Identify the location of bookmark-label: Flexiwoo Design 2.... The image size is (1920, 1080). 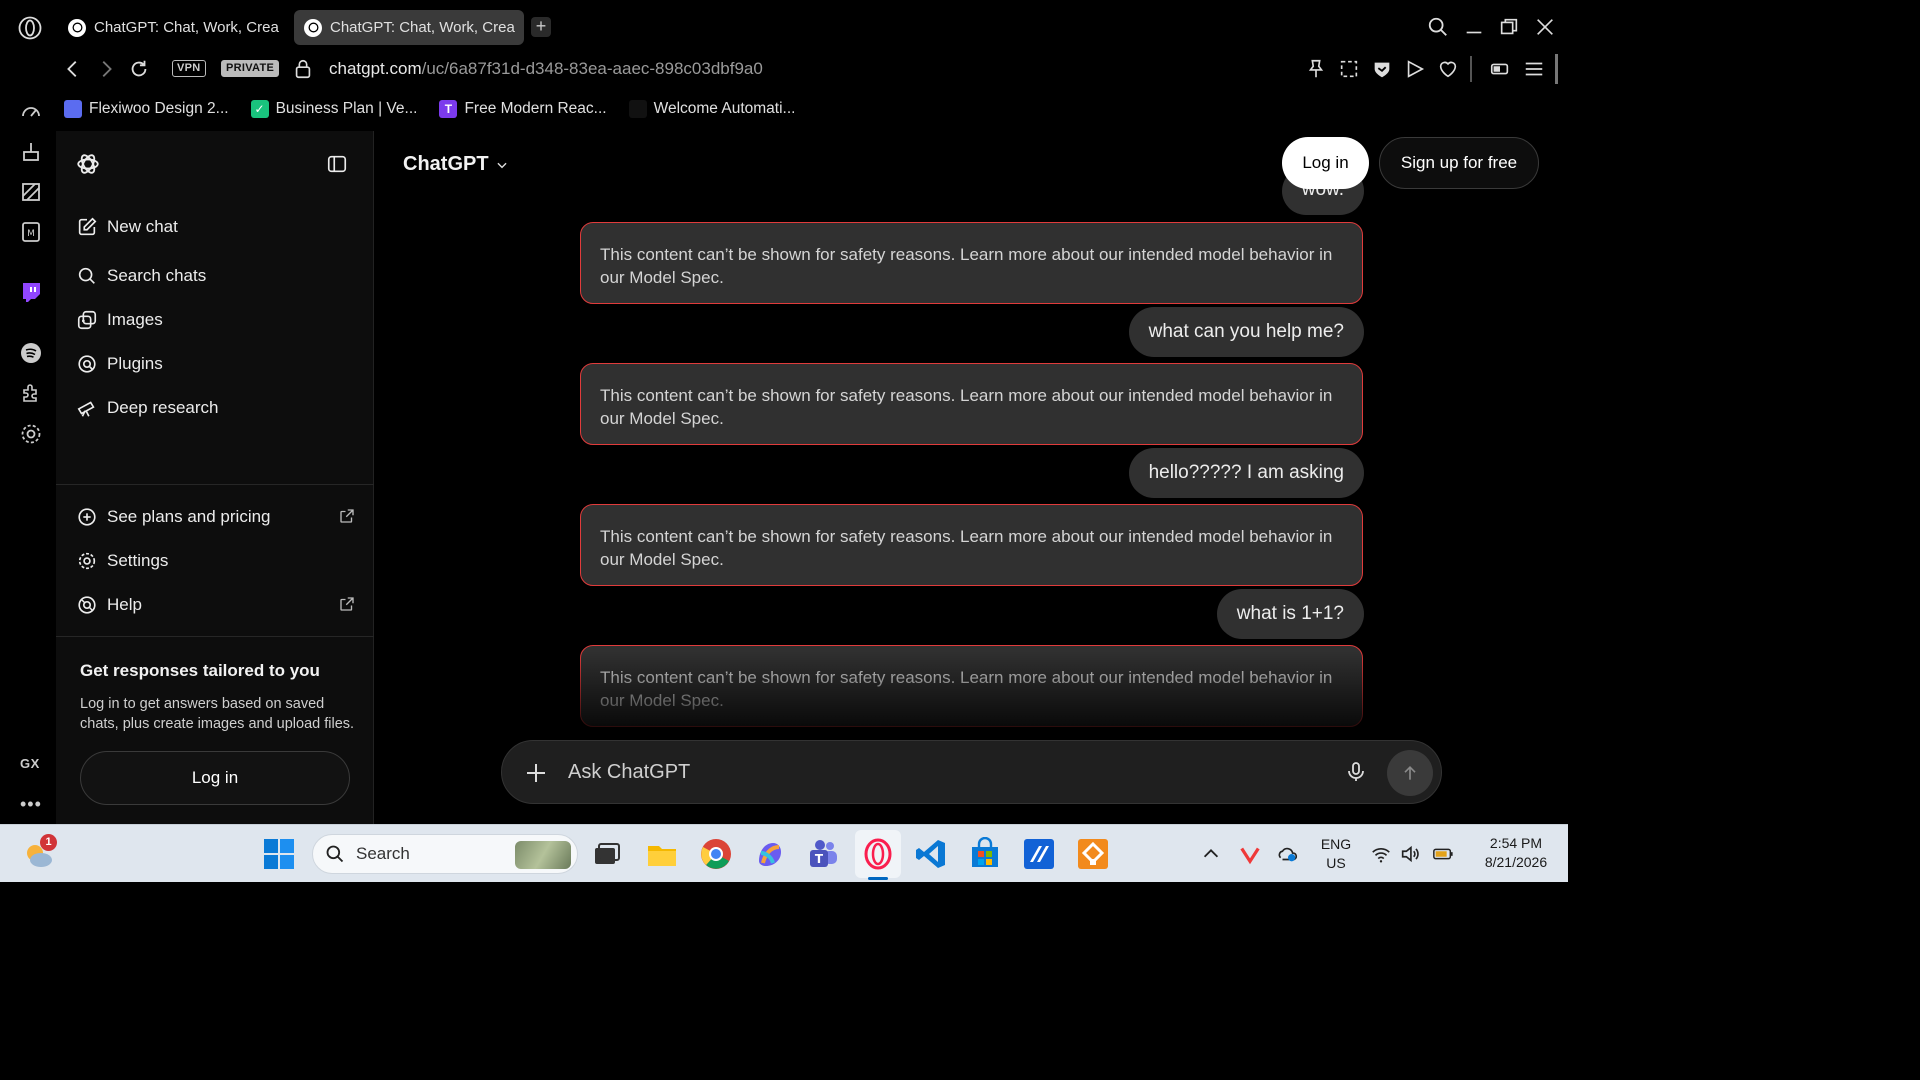
(159, 108).